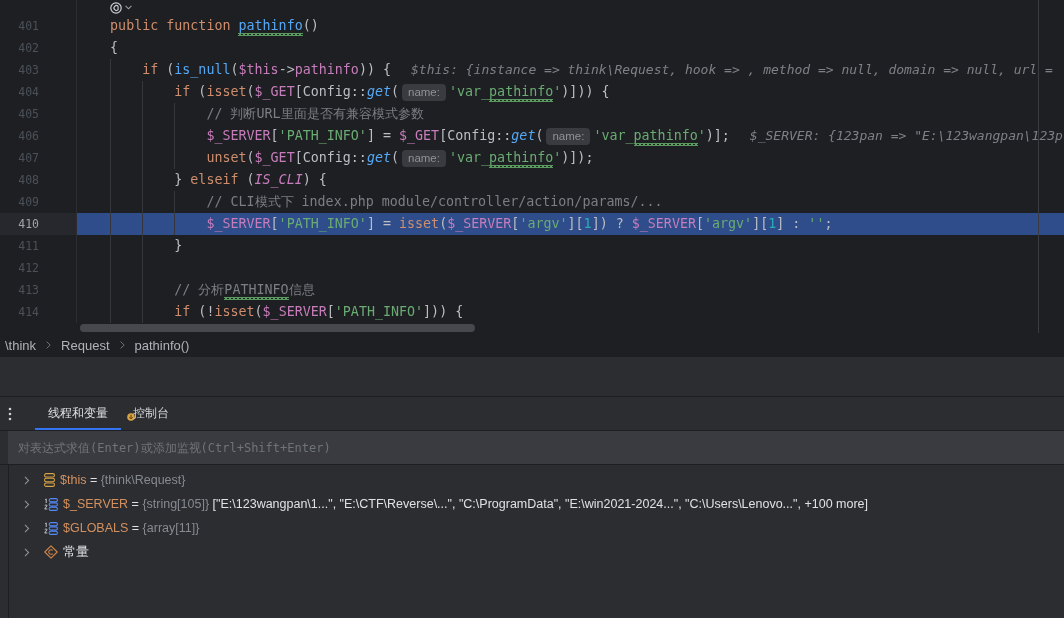 The width and height of the screenshot is (1064, 618). I want to click on variable-label: 常量, so click(76, 552).